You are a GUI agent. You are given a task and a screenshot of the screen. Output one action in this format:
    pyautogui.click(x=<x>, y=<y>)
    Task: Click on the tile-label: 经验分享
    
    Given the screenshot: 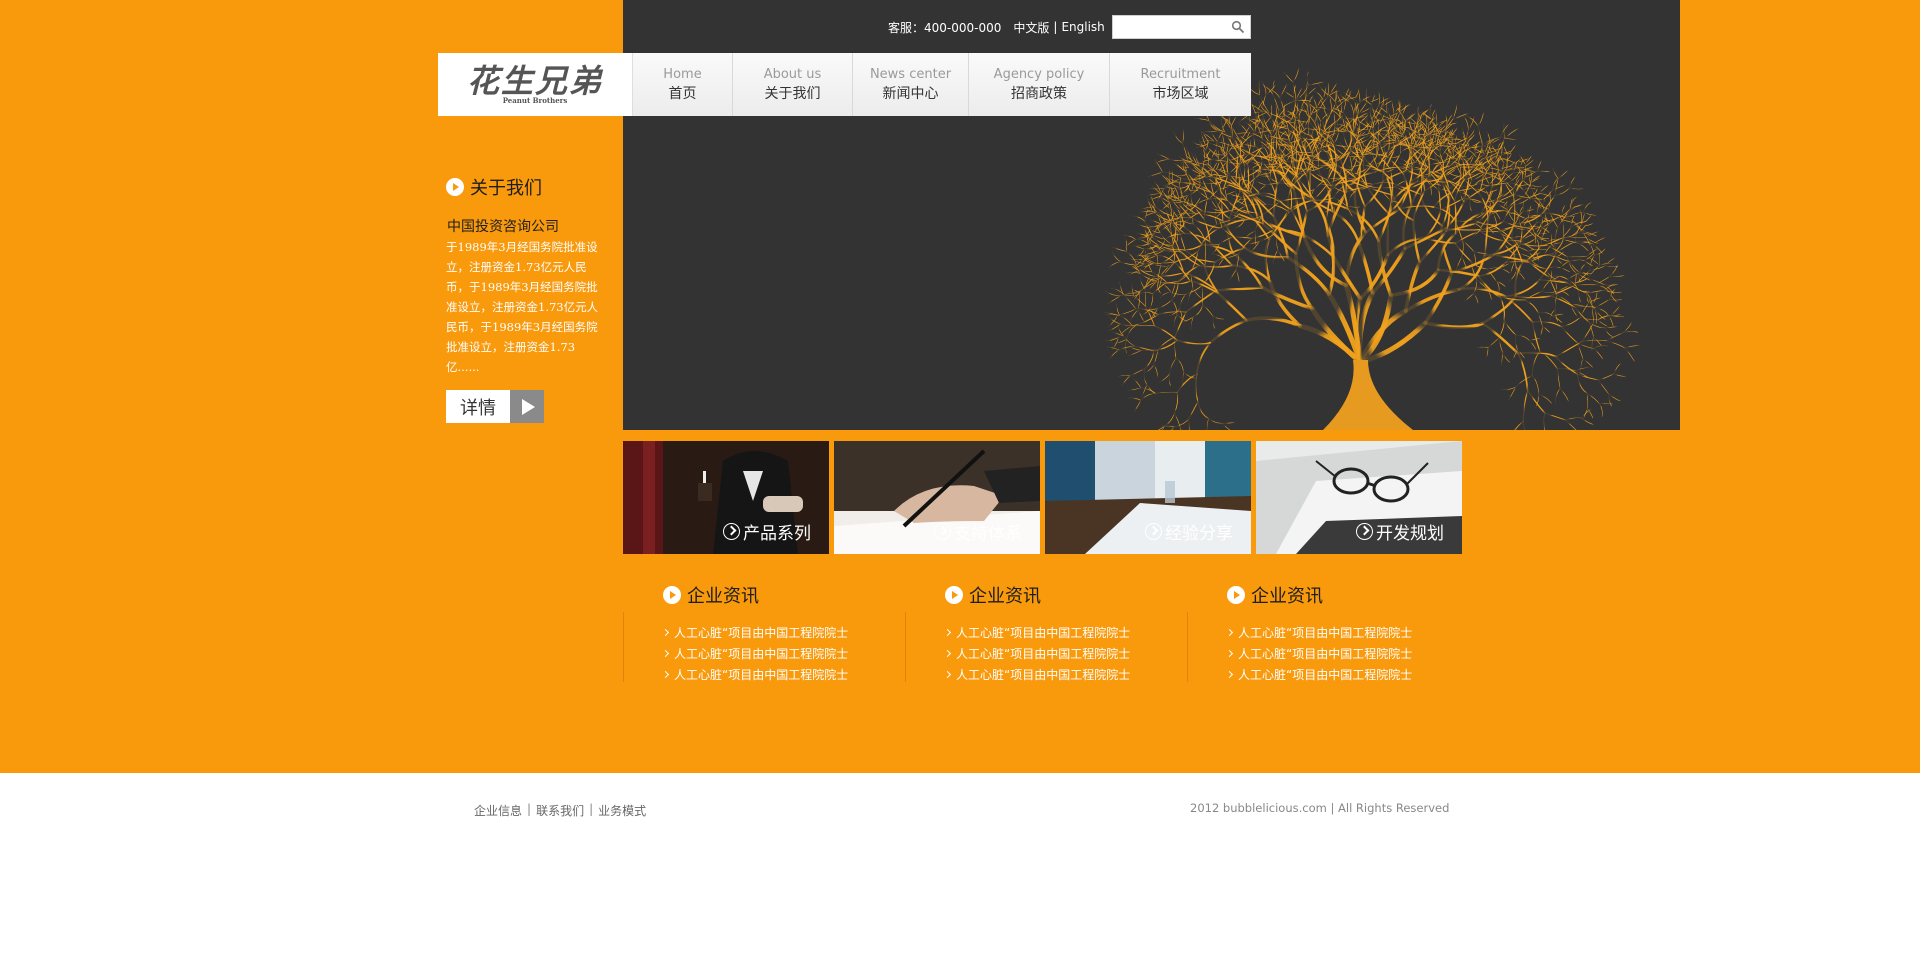 What is the action you would take?
    pyautogui.click(x=1199, y=534)
    